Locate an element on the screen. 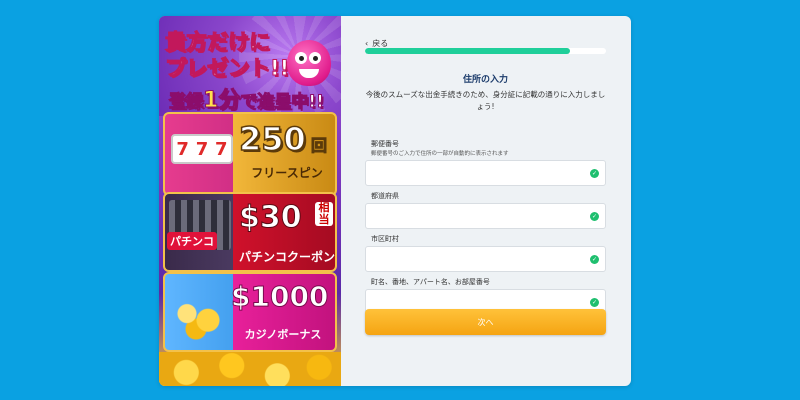 Image resolution: width=800 pixels, height=400 pixels. promo-headline-3-post: で進呈中!! is located at coordinates (282, 102).